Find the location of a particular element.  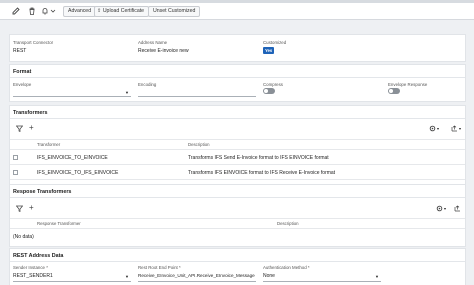

address-name-label: Address Name is located at coordinates (153, 42).